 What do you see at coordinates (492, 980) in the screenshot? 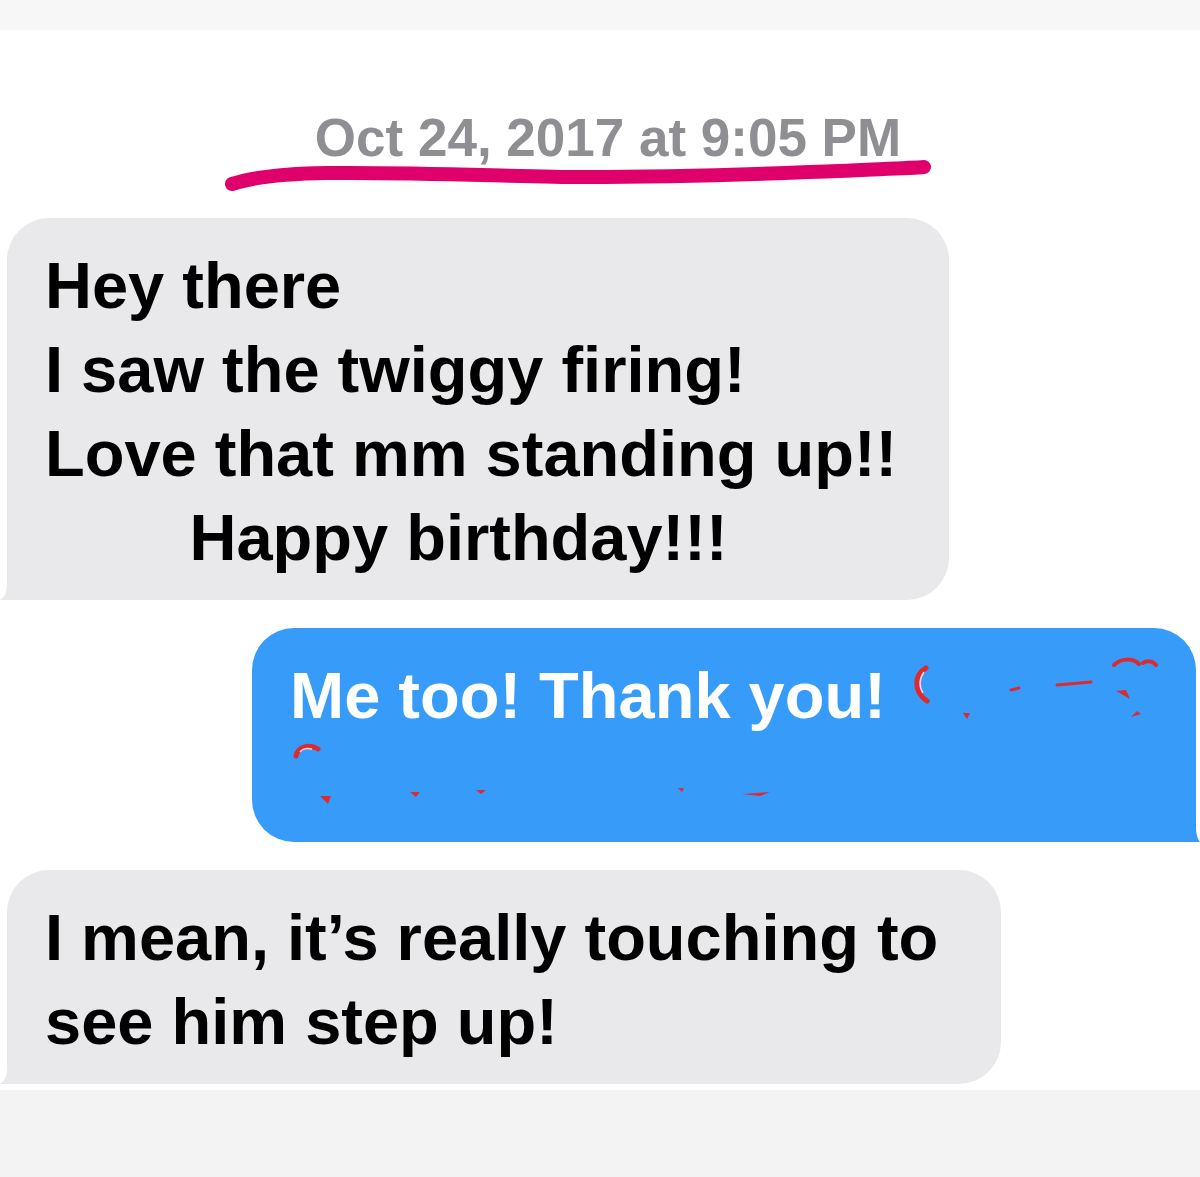
I see `message-text: I mean, it’s really touching to see him step up!` at bounding box center [492, 980].